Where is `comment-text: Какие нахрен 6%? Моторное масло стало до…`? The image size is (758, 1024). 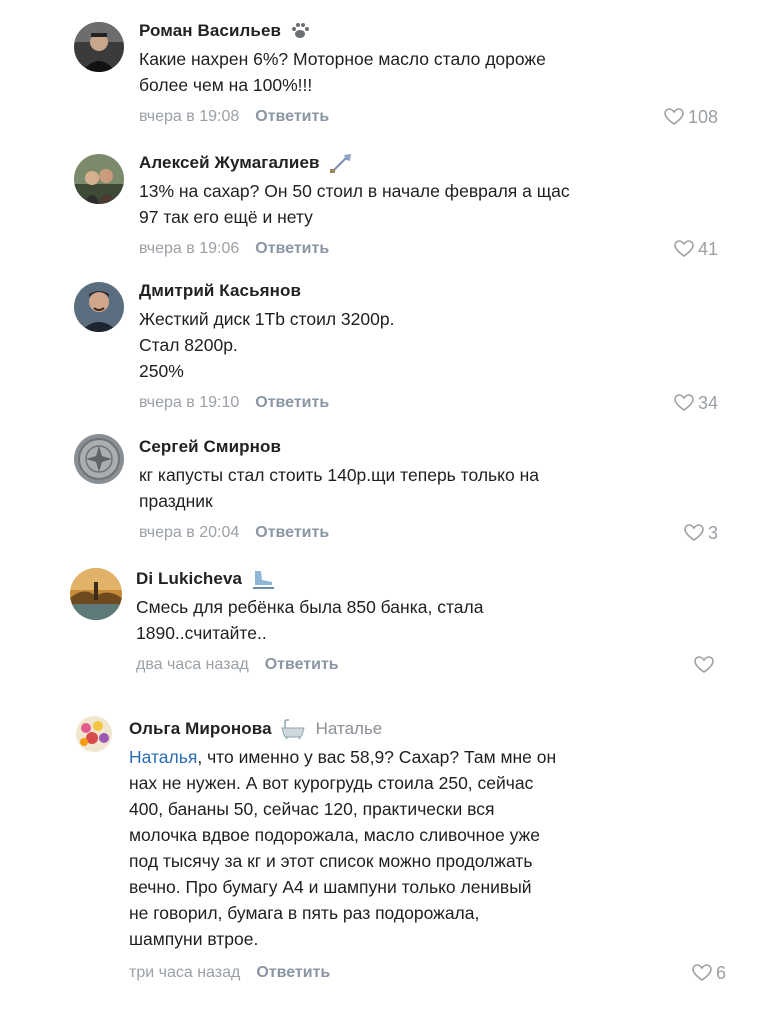 comment-text: Какие нахрен 6%? Моторное масло стало до… is located at coordinates (342, 72).